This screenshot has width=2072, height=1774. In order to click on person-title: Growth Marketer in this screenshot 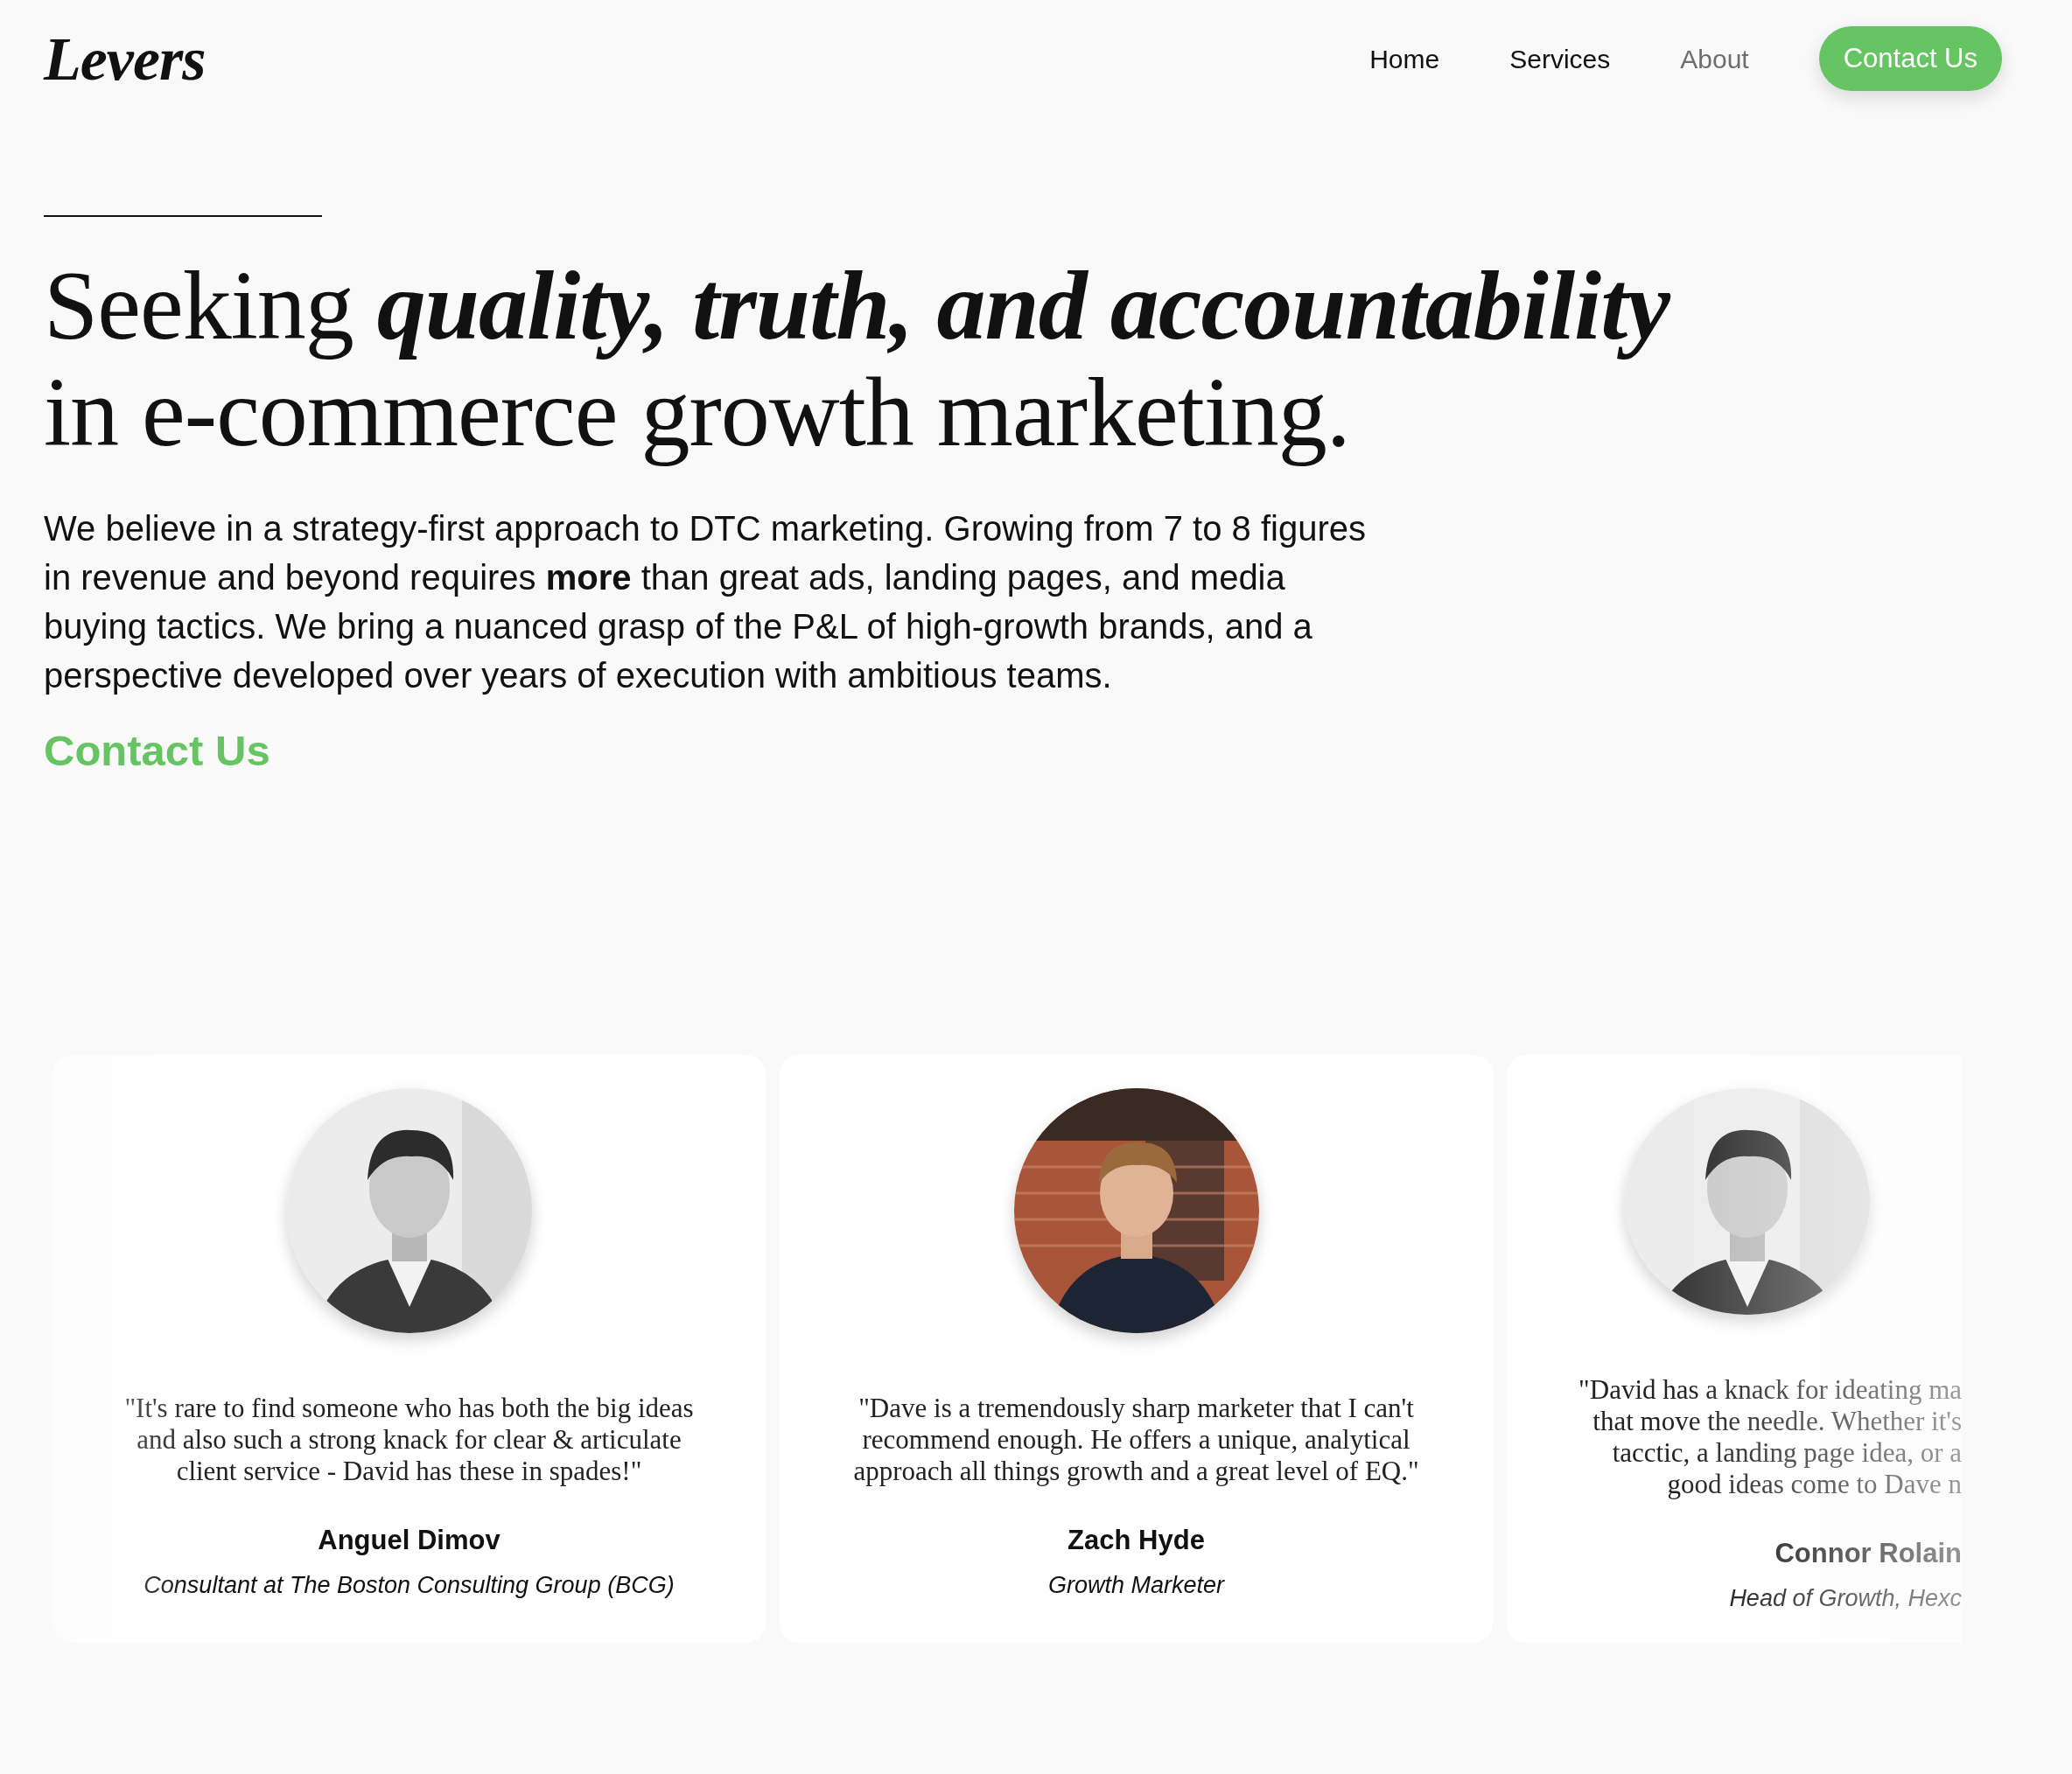, I will do `click(1136, 1585)`.